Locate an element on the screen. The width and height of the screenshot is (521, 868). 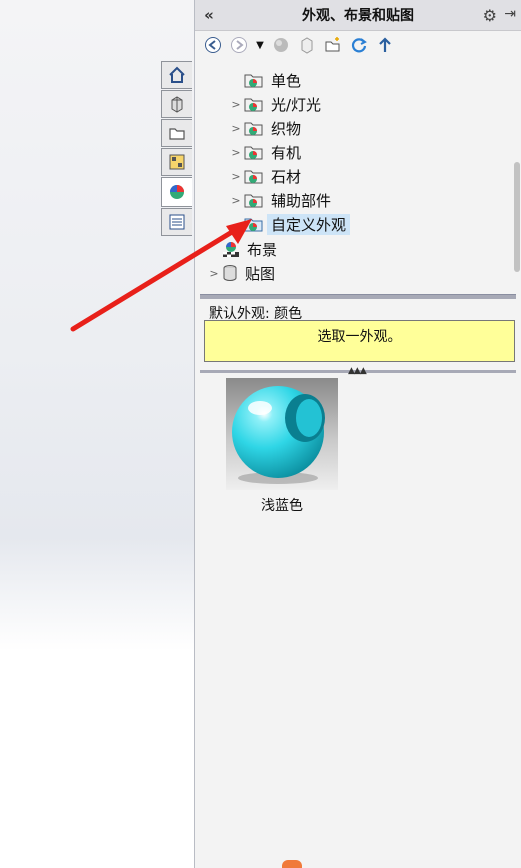
list-icon is located at coordinates (177, 222).